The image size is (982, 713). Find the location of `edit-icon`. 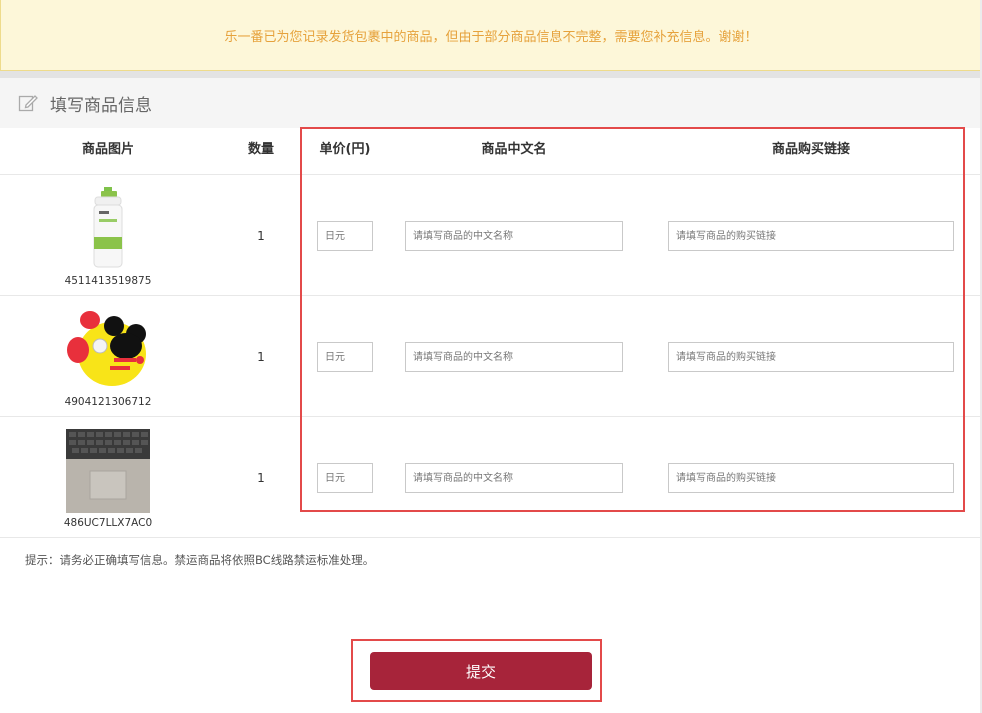

edit-icon is located at coordinates (28, 103).